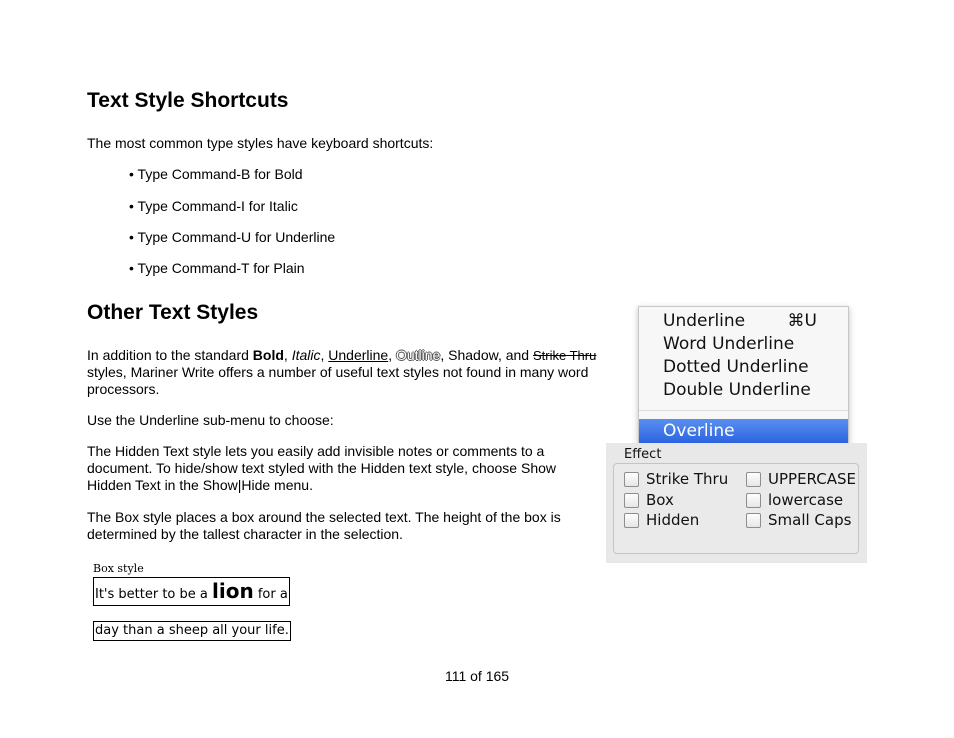  What do you see at coordinates (192, 631) in the screenshot?
I see `box-sample-line-2: day than a sheep all your life.` at bounding box center [192, 631].